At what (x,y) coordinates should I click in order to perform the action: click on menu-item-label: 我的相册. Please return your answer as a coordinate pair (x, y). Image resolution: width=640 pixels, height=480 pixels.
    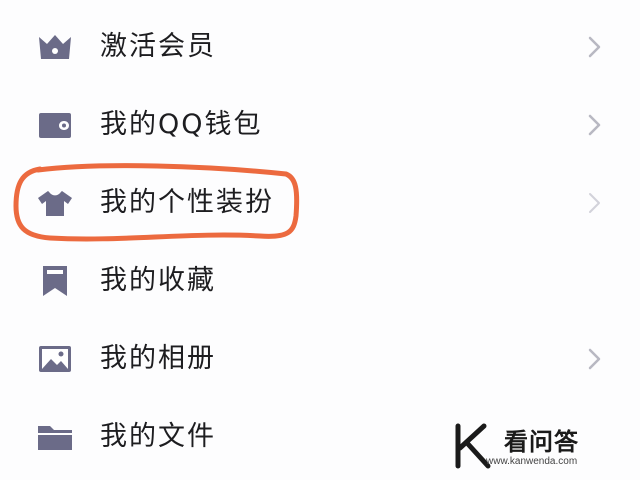
    Looking at the image, I should click on (158, 358).